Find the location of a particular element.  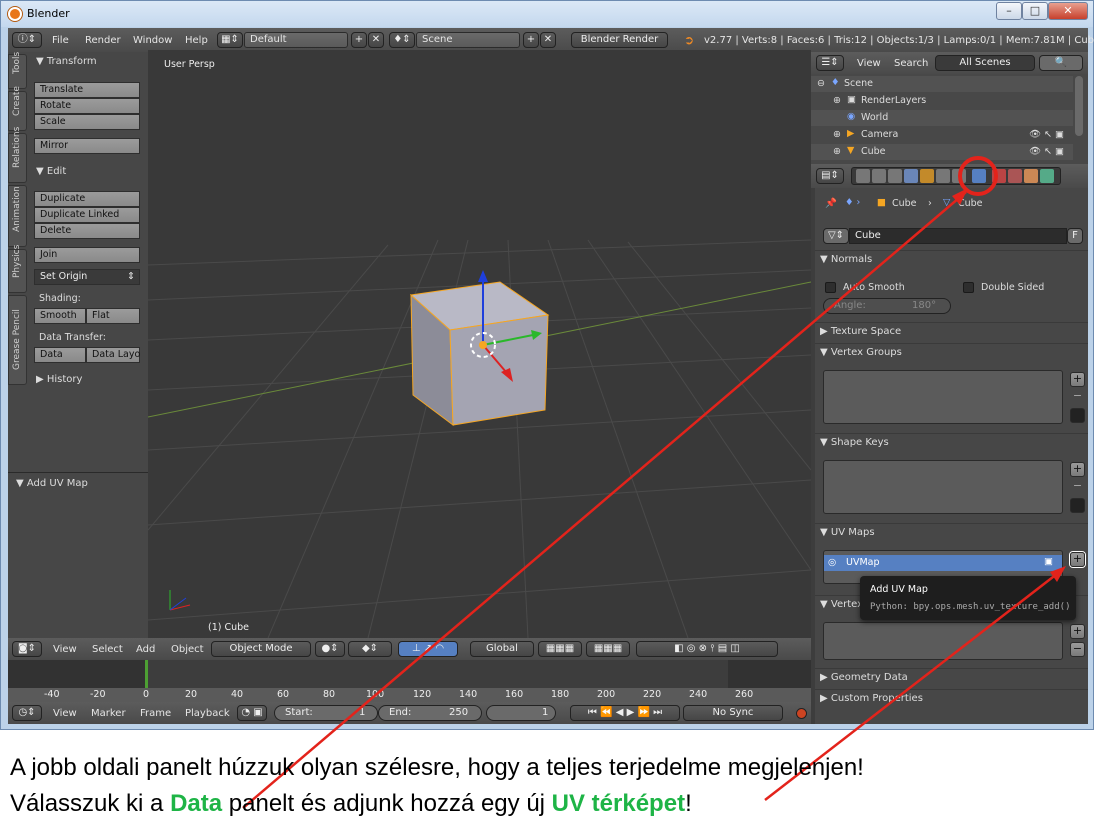

tab-physics: Physics is located at coordinates (17, 269).